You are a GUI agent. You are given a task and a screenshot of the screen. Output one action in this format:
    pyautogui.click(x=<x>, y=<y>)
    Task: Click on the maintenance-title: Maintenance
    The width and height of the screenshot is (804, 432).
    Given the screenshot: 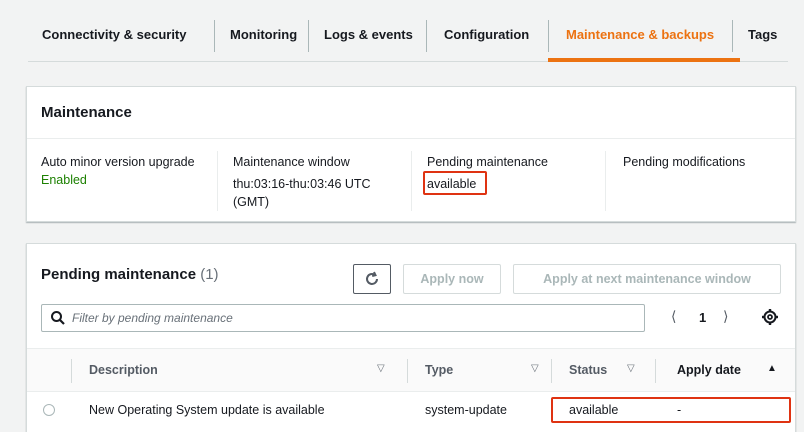 What is the action you would take?
    pyautogui.click(x=86, y=112)
    